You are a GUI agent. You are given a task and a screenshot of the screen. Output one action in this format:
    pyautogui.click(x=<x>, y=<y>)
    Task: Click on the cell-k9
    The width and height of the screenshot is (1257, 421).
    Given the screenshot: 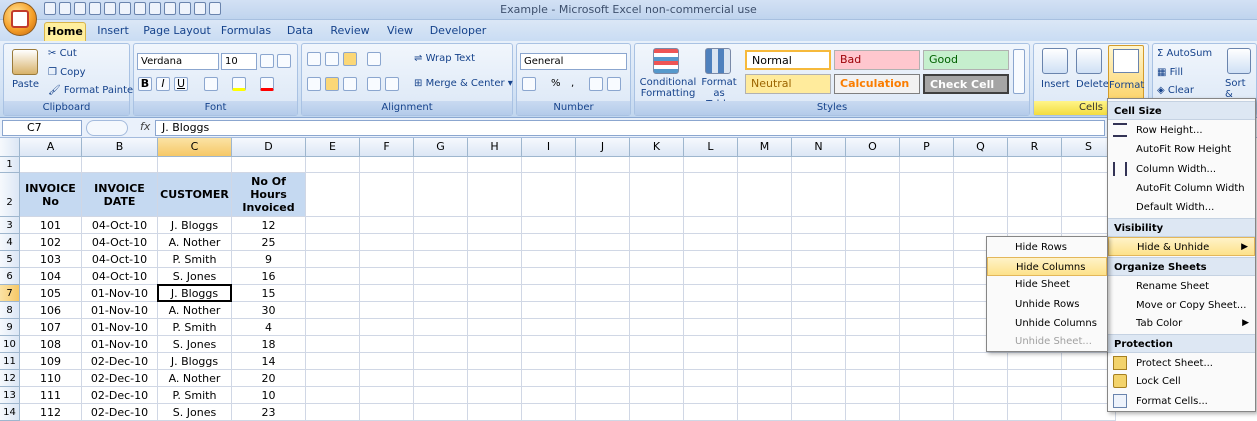 What is the action you would take?
    pyautogui.click(x=657, y=327)
    